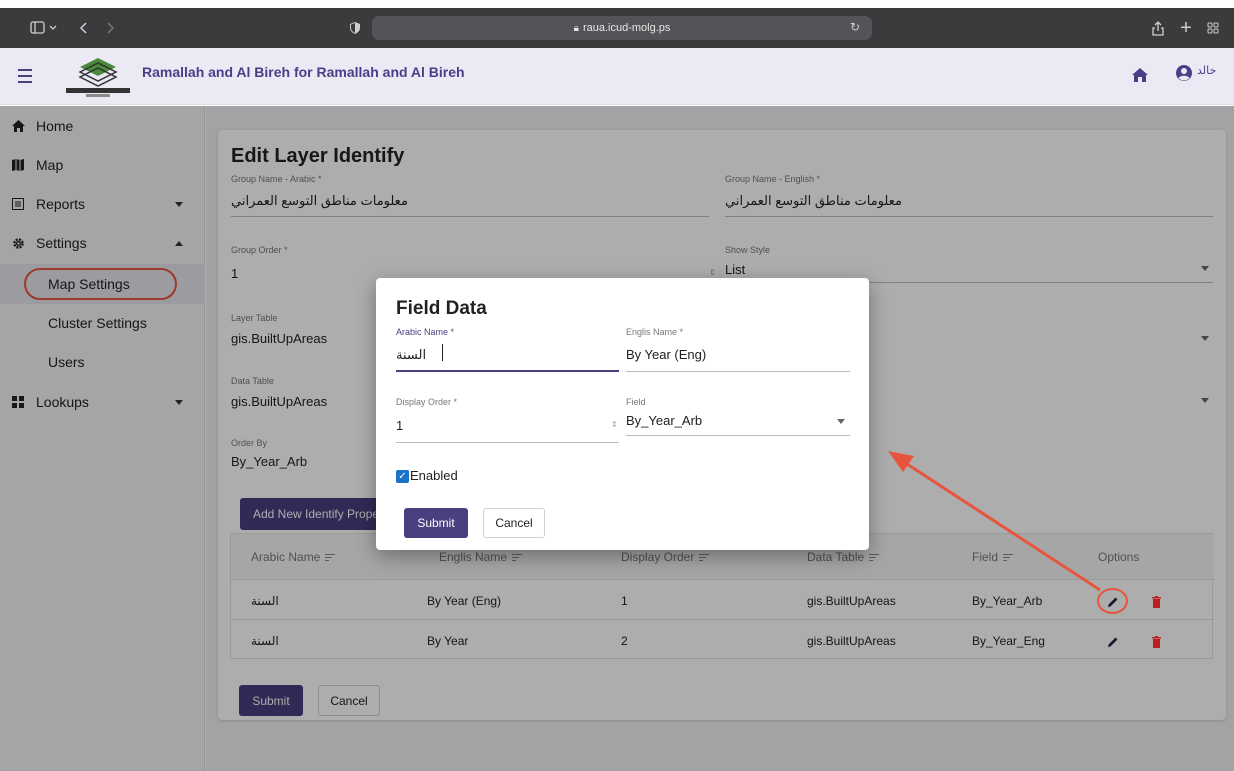 This screenshot has width=1234, height=771. What do you see at coordinates (655, 332) in the screenshot?
I see `englis-name-label: Englis Name *` at bounding box center [655, 332].